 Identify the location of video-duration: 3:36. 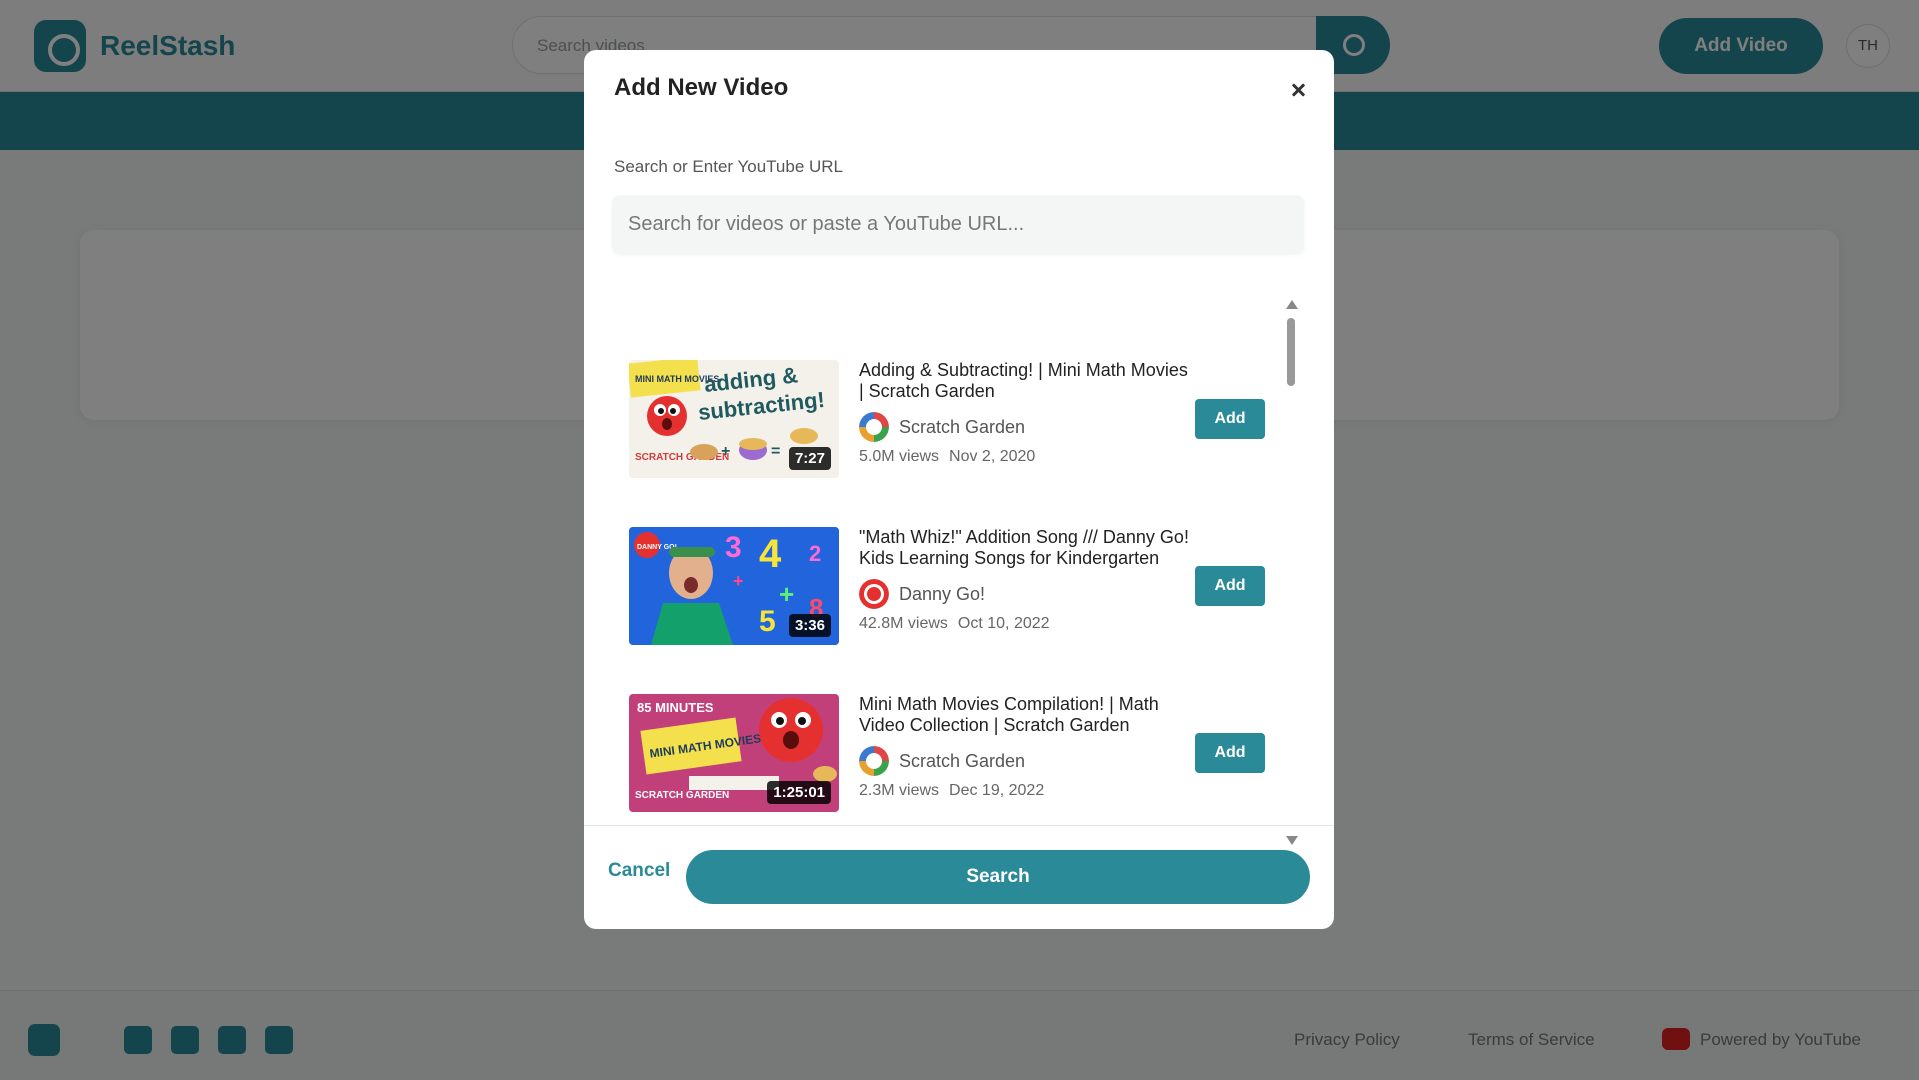
(809, 625).